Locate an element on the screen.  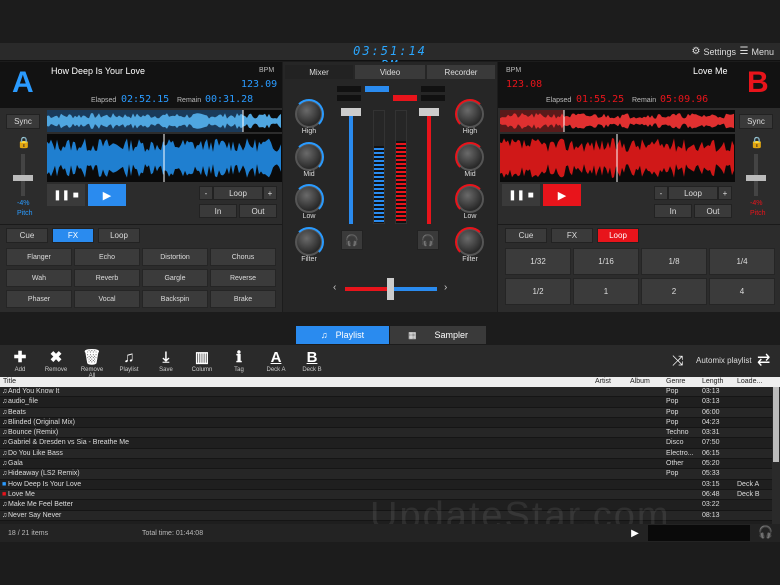
column-album: Album is located at coordinates (640, 381).